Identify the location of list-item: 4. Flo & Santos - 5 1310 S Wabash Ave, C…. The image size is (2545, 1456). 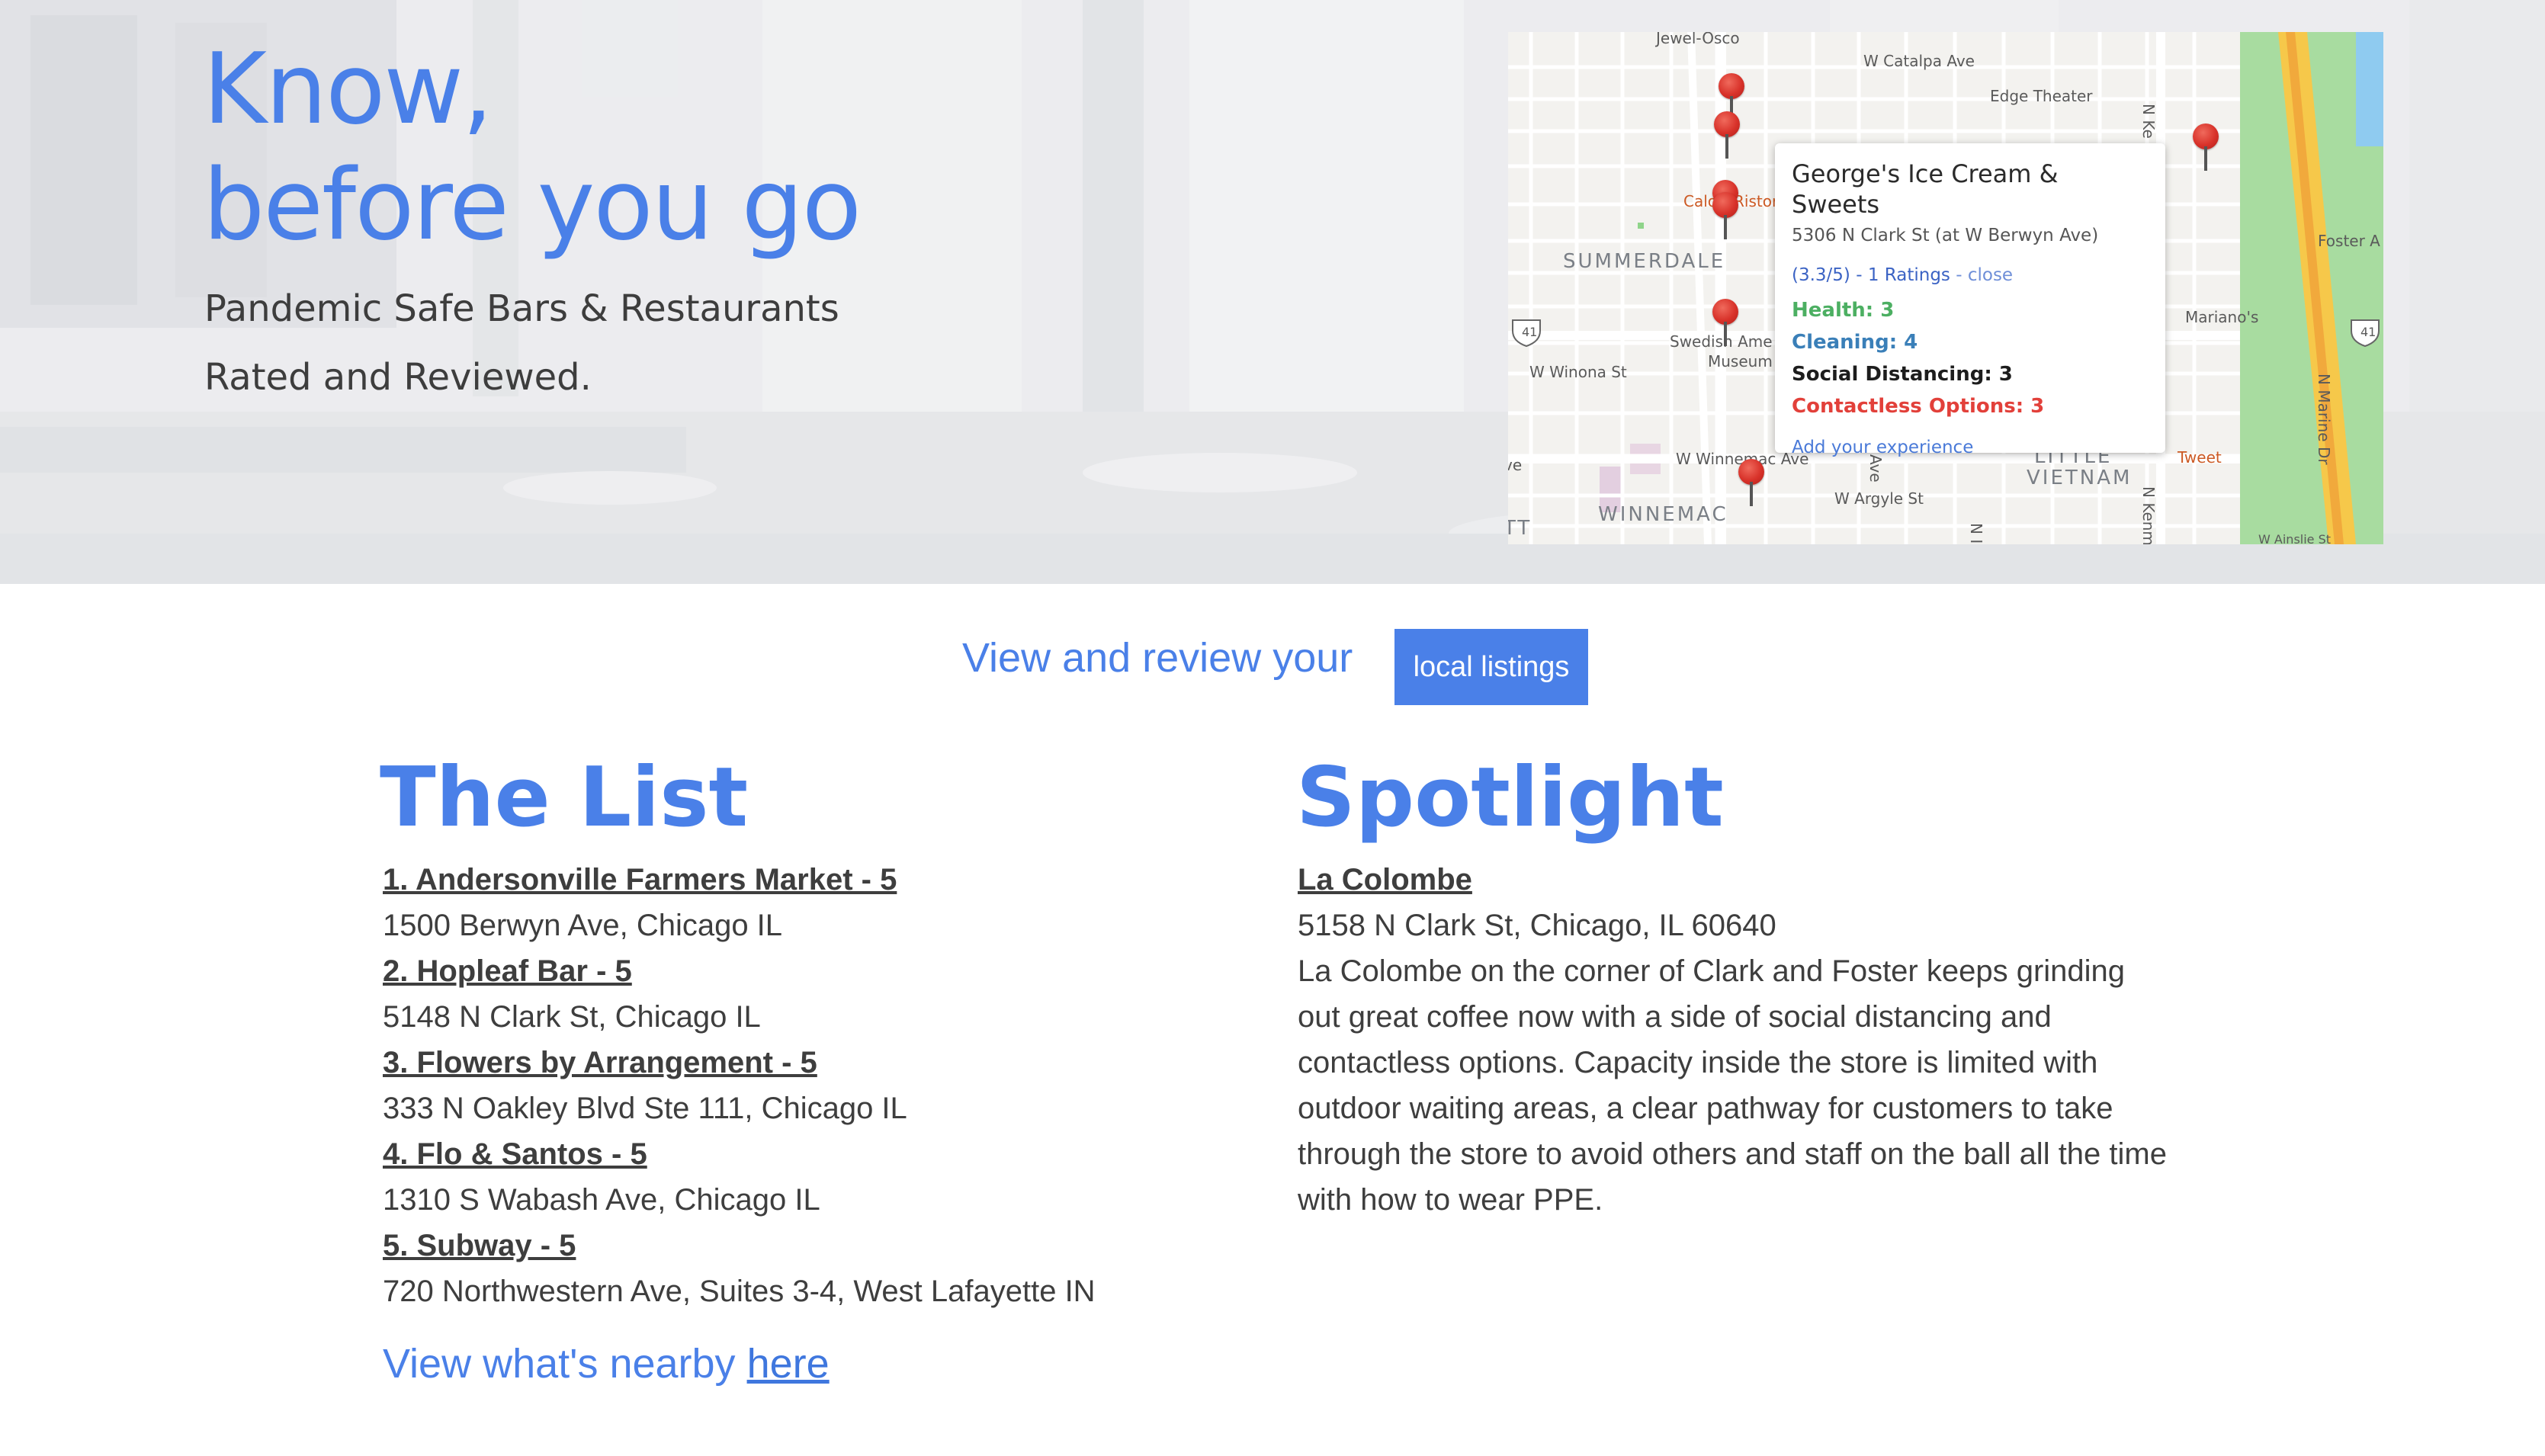
(840, 1177).